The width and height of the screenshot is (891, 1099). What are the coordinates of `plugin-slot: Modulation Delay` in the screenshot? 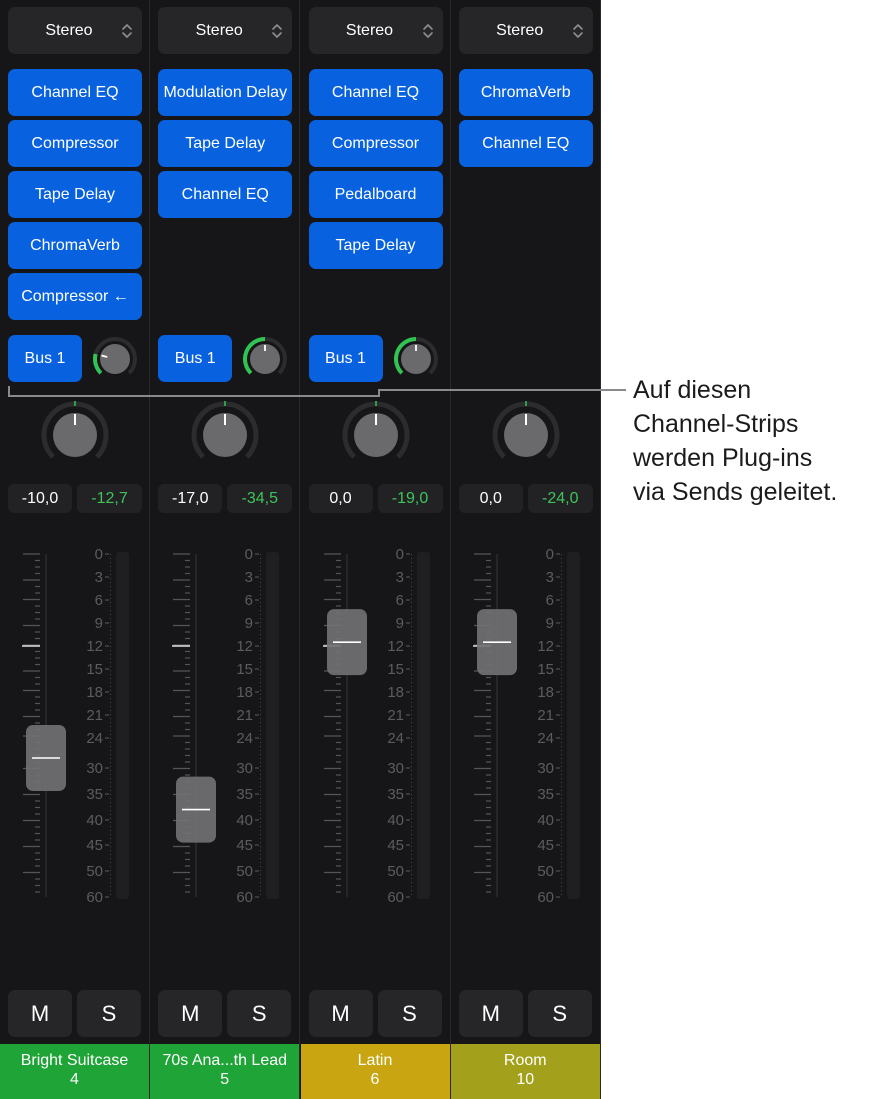 It's located at (225, 92).